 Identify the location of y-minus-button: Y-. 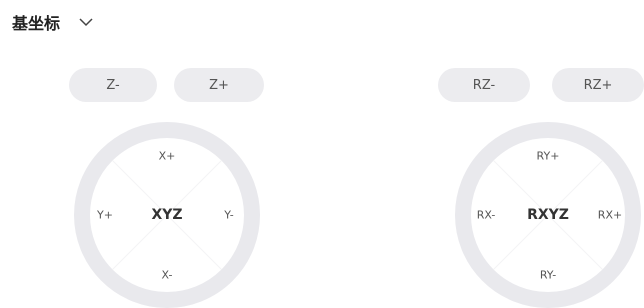
(228, 215).